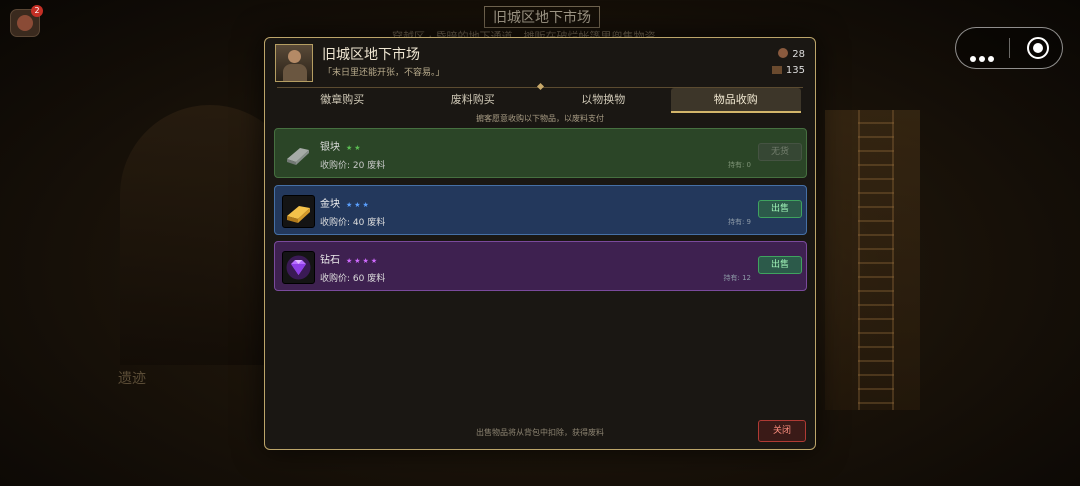 The image size is (1080, 486). Describe the element at coordinates (354, 148) in the screenshot. I see `rarity-stars: ★★` at that location.